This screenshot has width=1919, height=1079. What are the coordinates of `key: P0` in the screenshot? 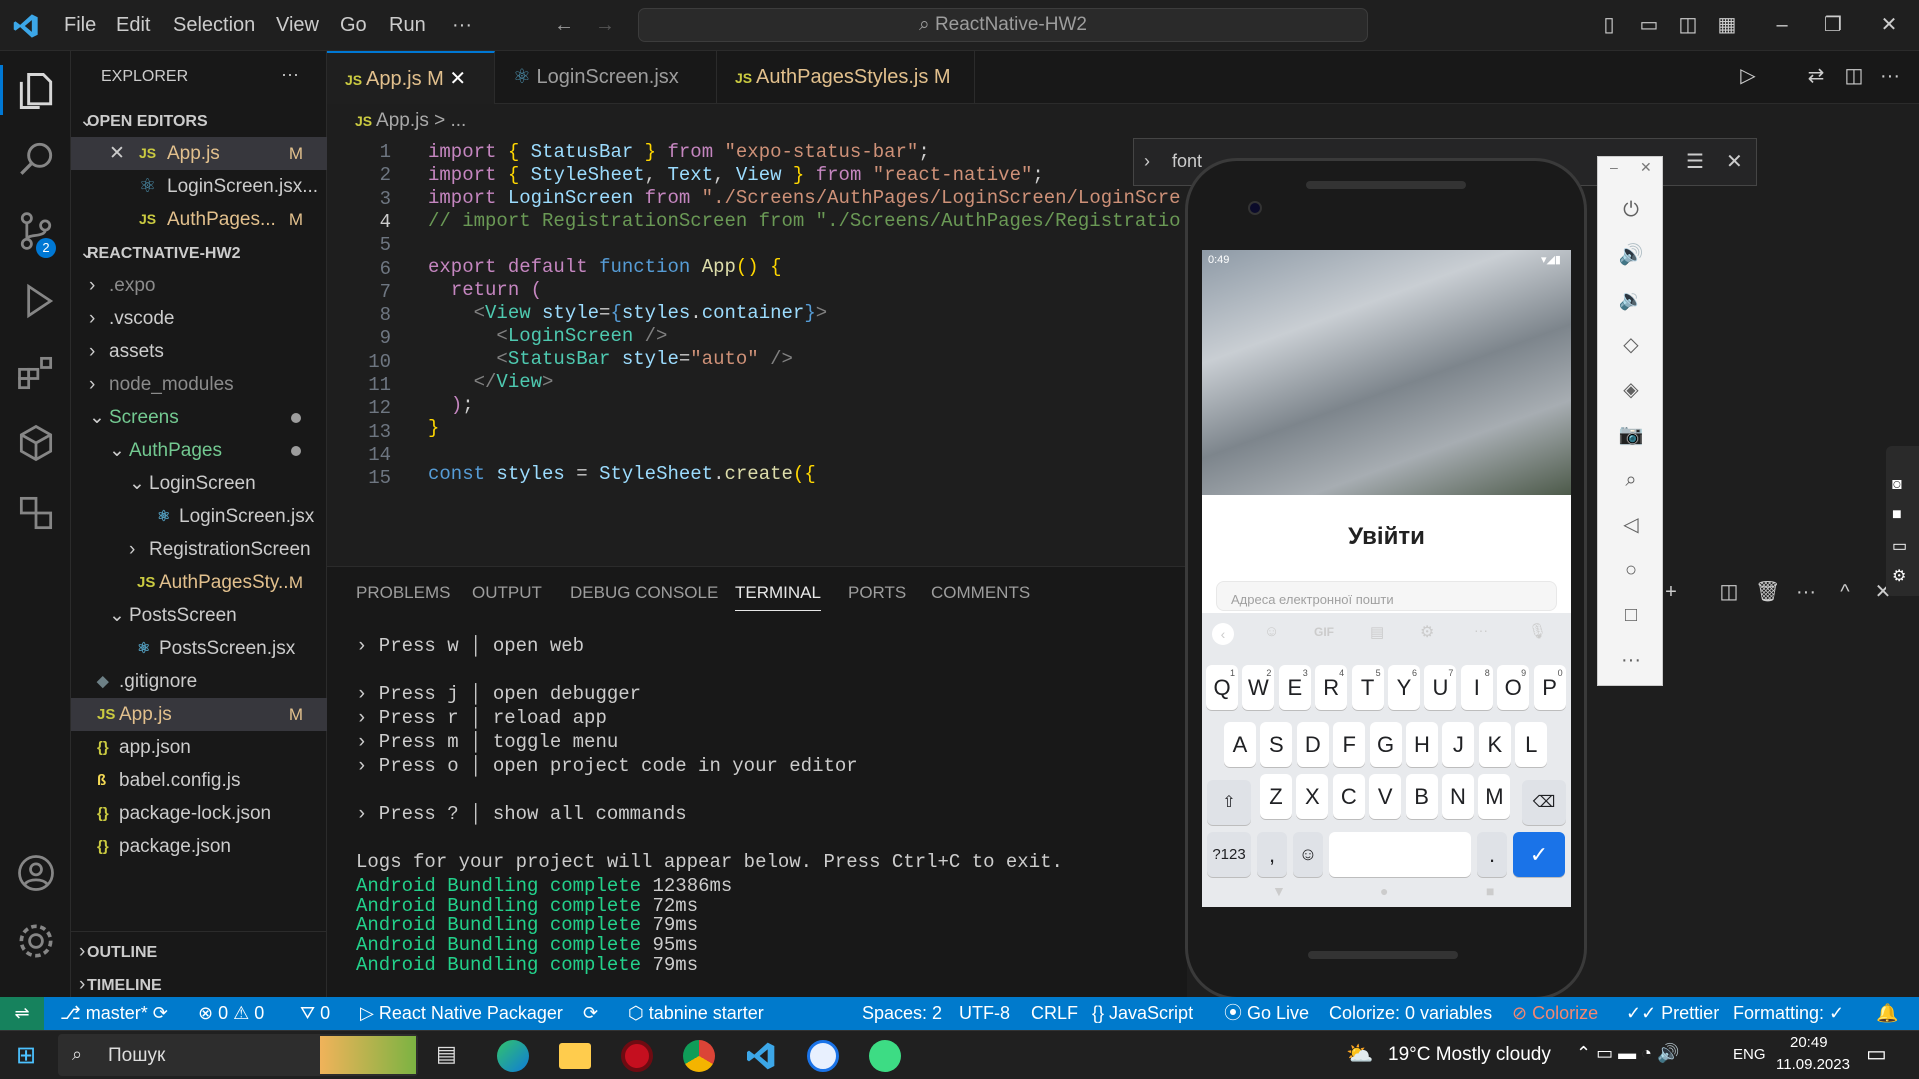 It's located at (1549, 687).